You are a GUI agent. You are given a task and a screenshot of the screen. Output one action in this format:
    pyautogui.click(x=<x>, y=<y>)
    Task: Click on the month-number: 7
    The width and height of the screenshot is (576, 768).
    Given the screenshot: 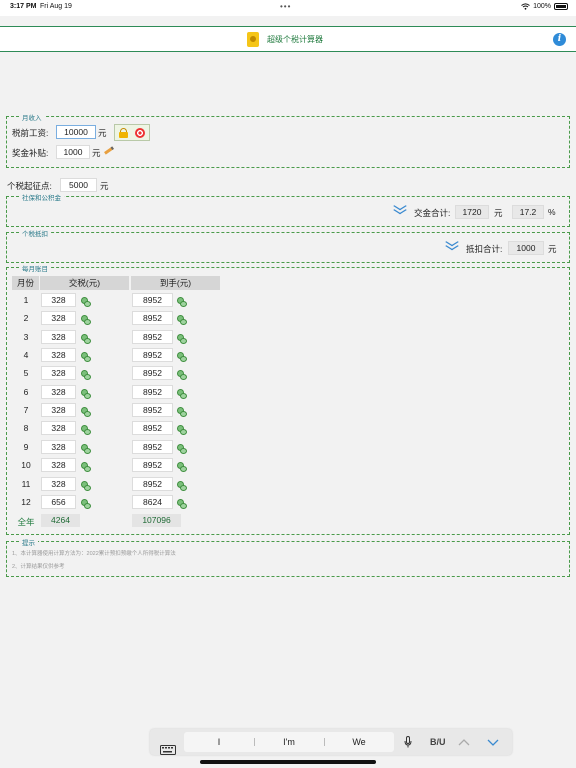 What is the action you would take?
    pyautogui.click(x=26, y=410)
    